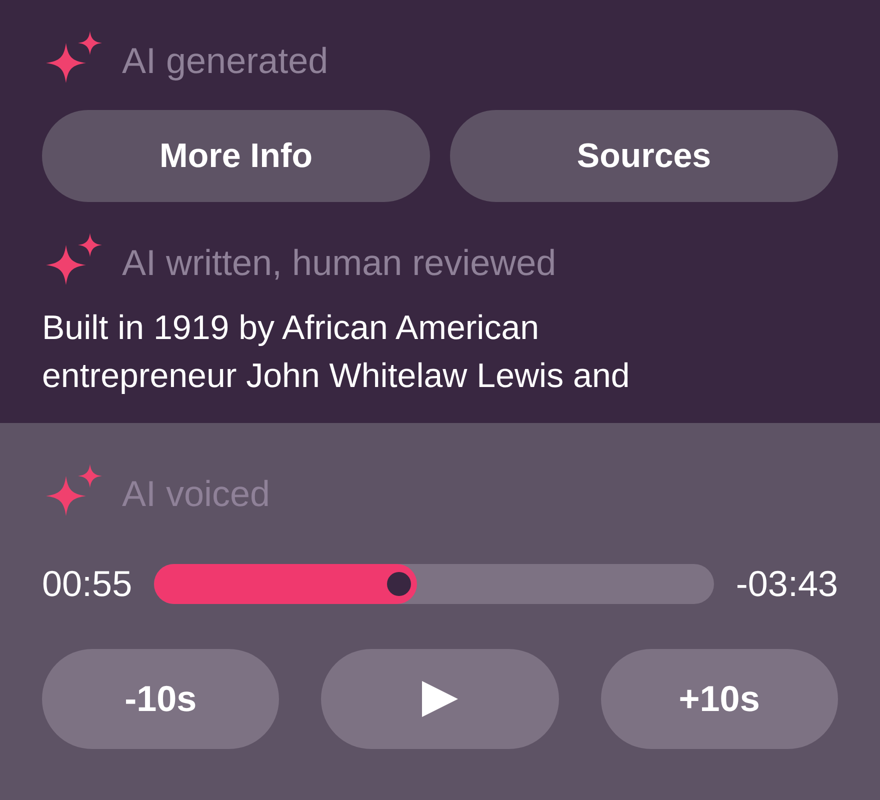 The height and width of the screenshot is (800, 880). I want to click on skip-button: -10s, so click(161, 699).